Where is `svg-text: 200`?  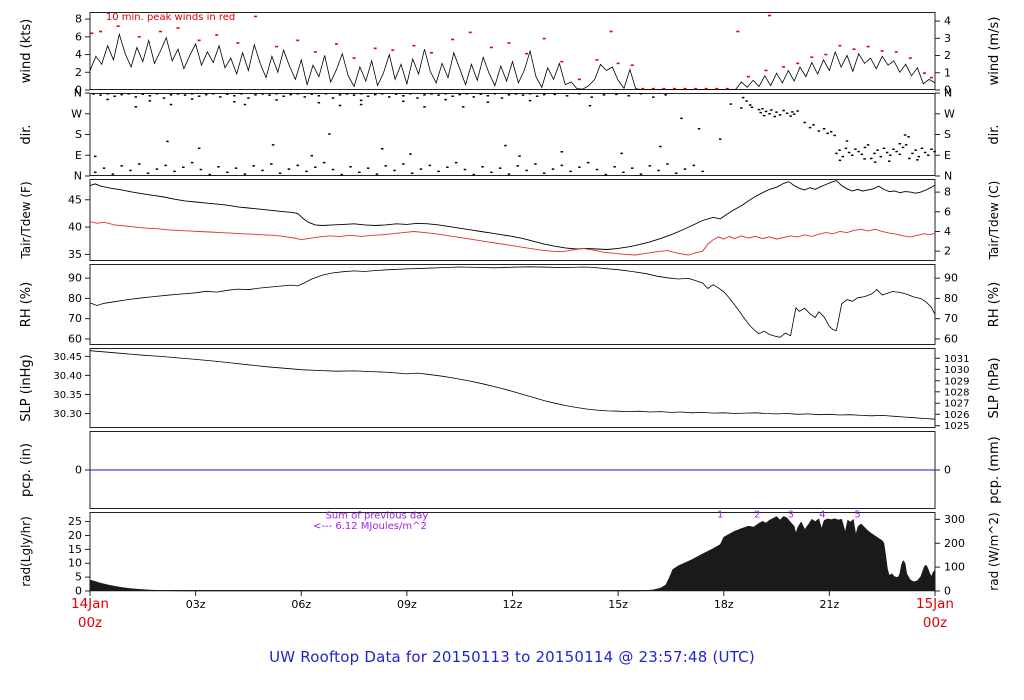
svg-text: 200 is located at coordinates (954, 543).